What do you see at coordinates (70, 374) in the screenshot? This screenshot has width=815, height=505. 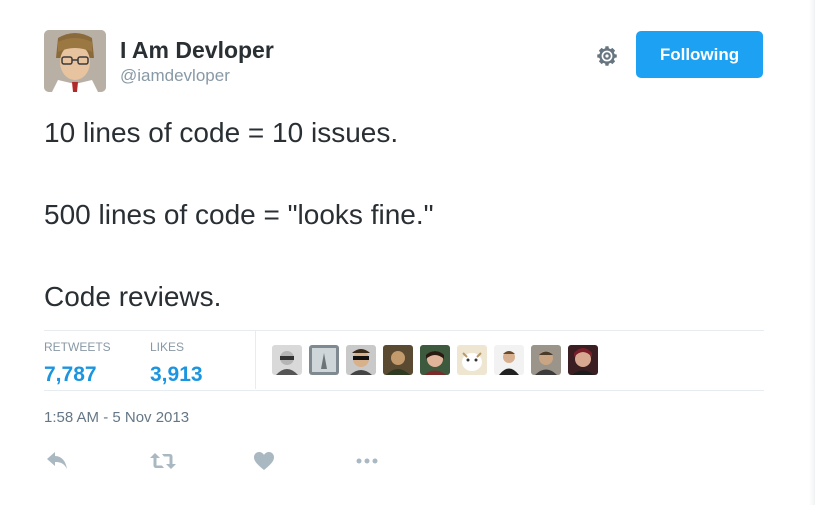 I see `retweets-count: 7,787` at bounding box center [70, 374].